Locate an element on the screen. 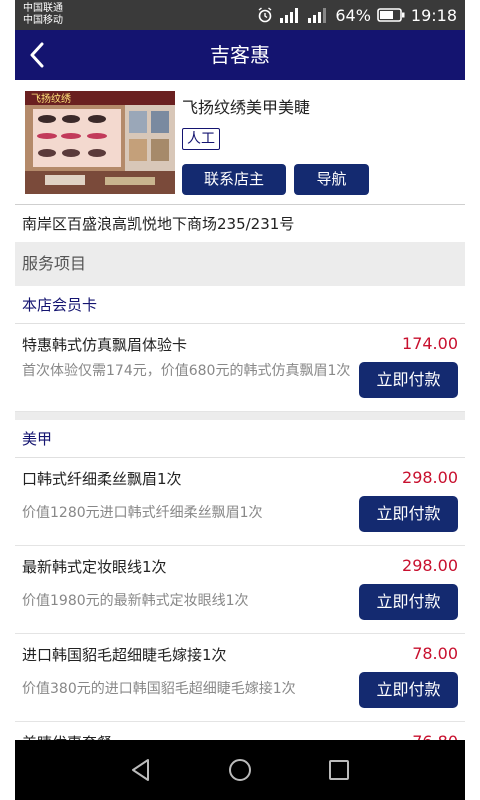 Image resolution: width=480 pixels, height=800 pixels. service-title: 口韩式纤细柔丝飘眉1次 is located at coordinates (102, 479).